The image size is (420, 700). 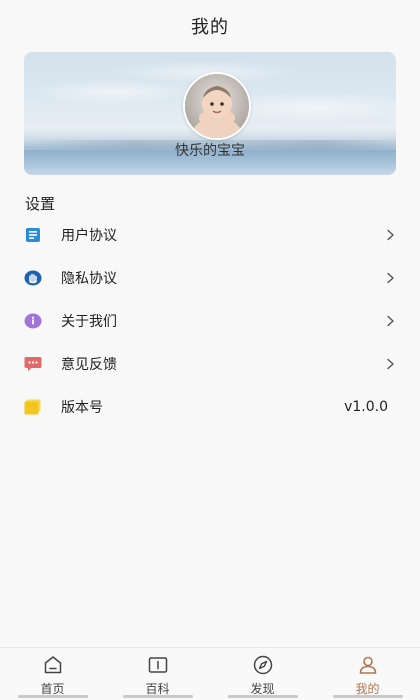 I want to click on tab-discover: 发现, so click(x=262, y=674).